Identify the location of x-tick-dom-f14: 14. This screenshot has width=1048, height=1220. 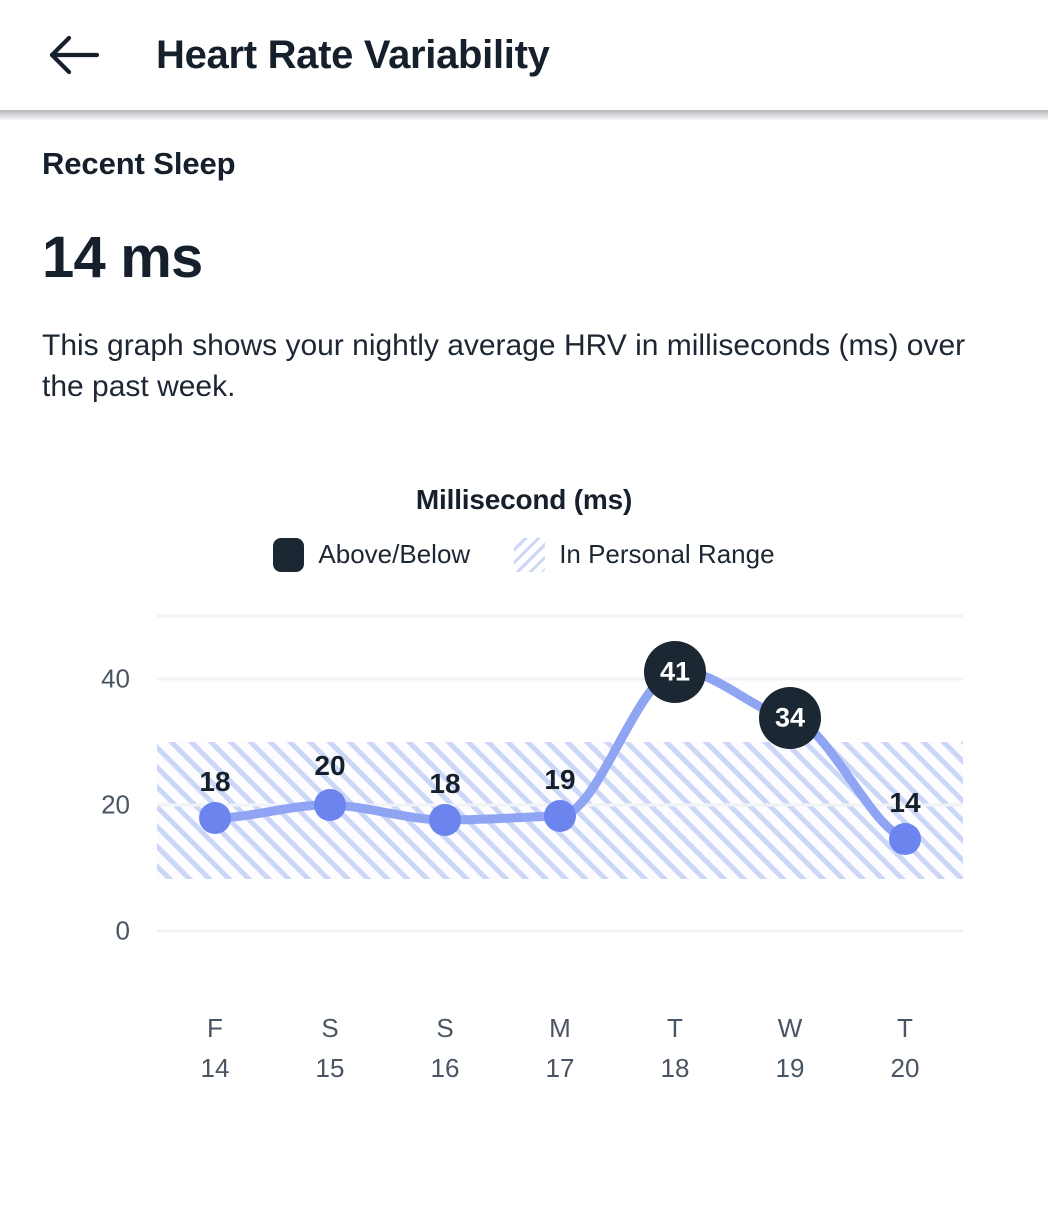
(215, 1068).